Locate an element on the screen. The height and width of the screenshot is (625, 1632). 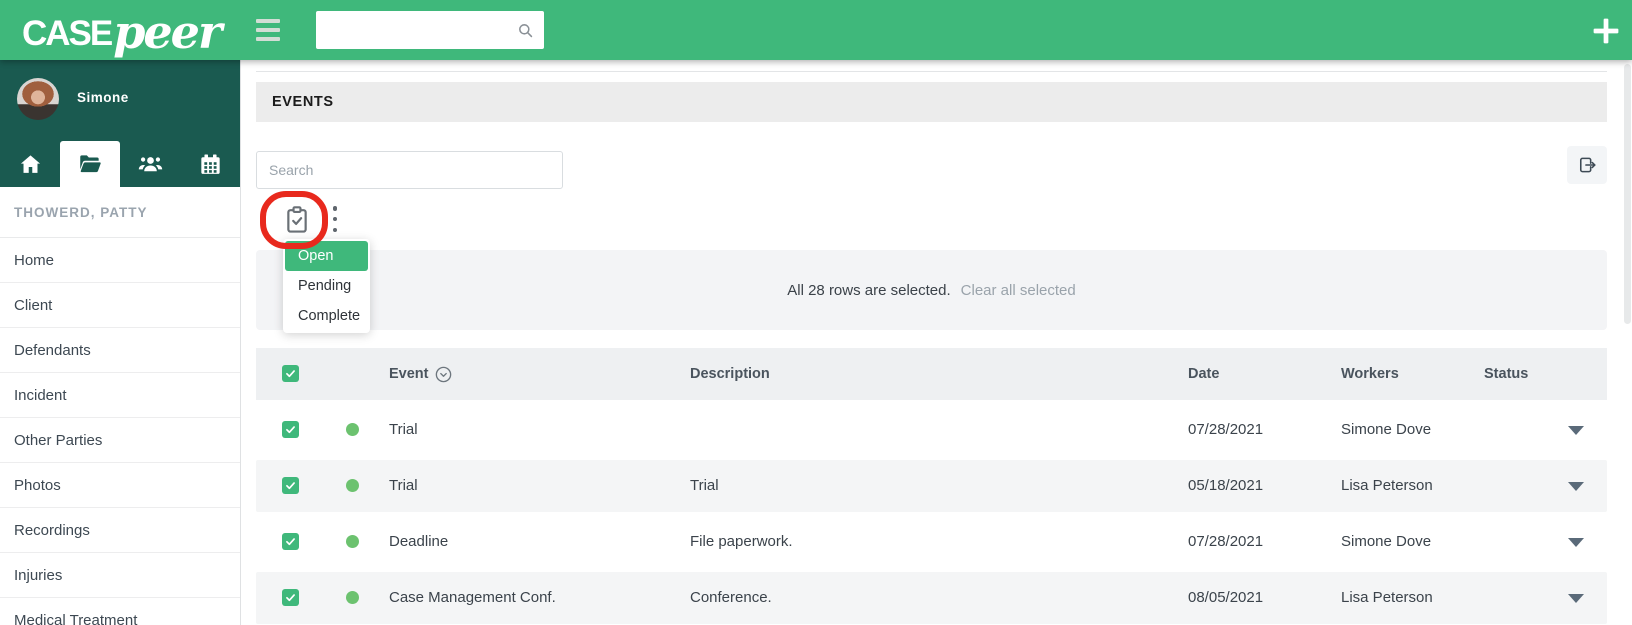
clipboard-check-icon is located at coordinates (297, 219).